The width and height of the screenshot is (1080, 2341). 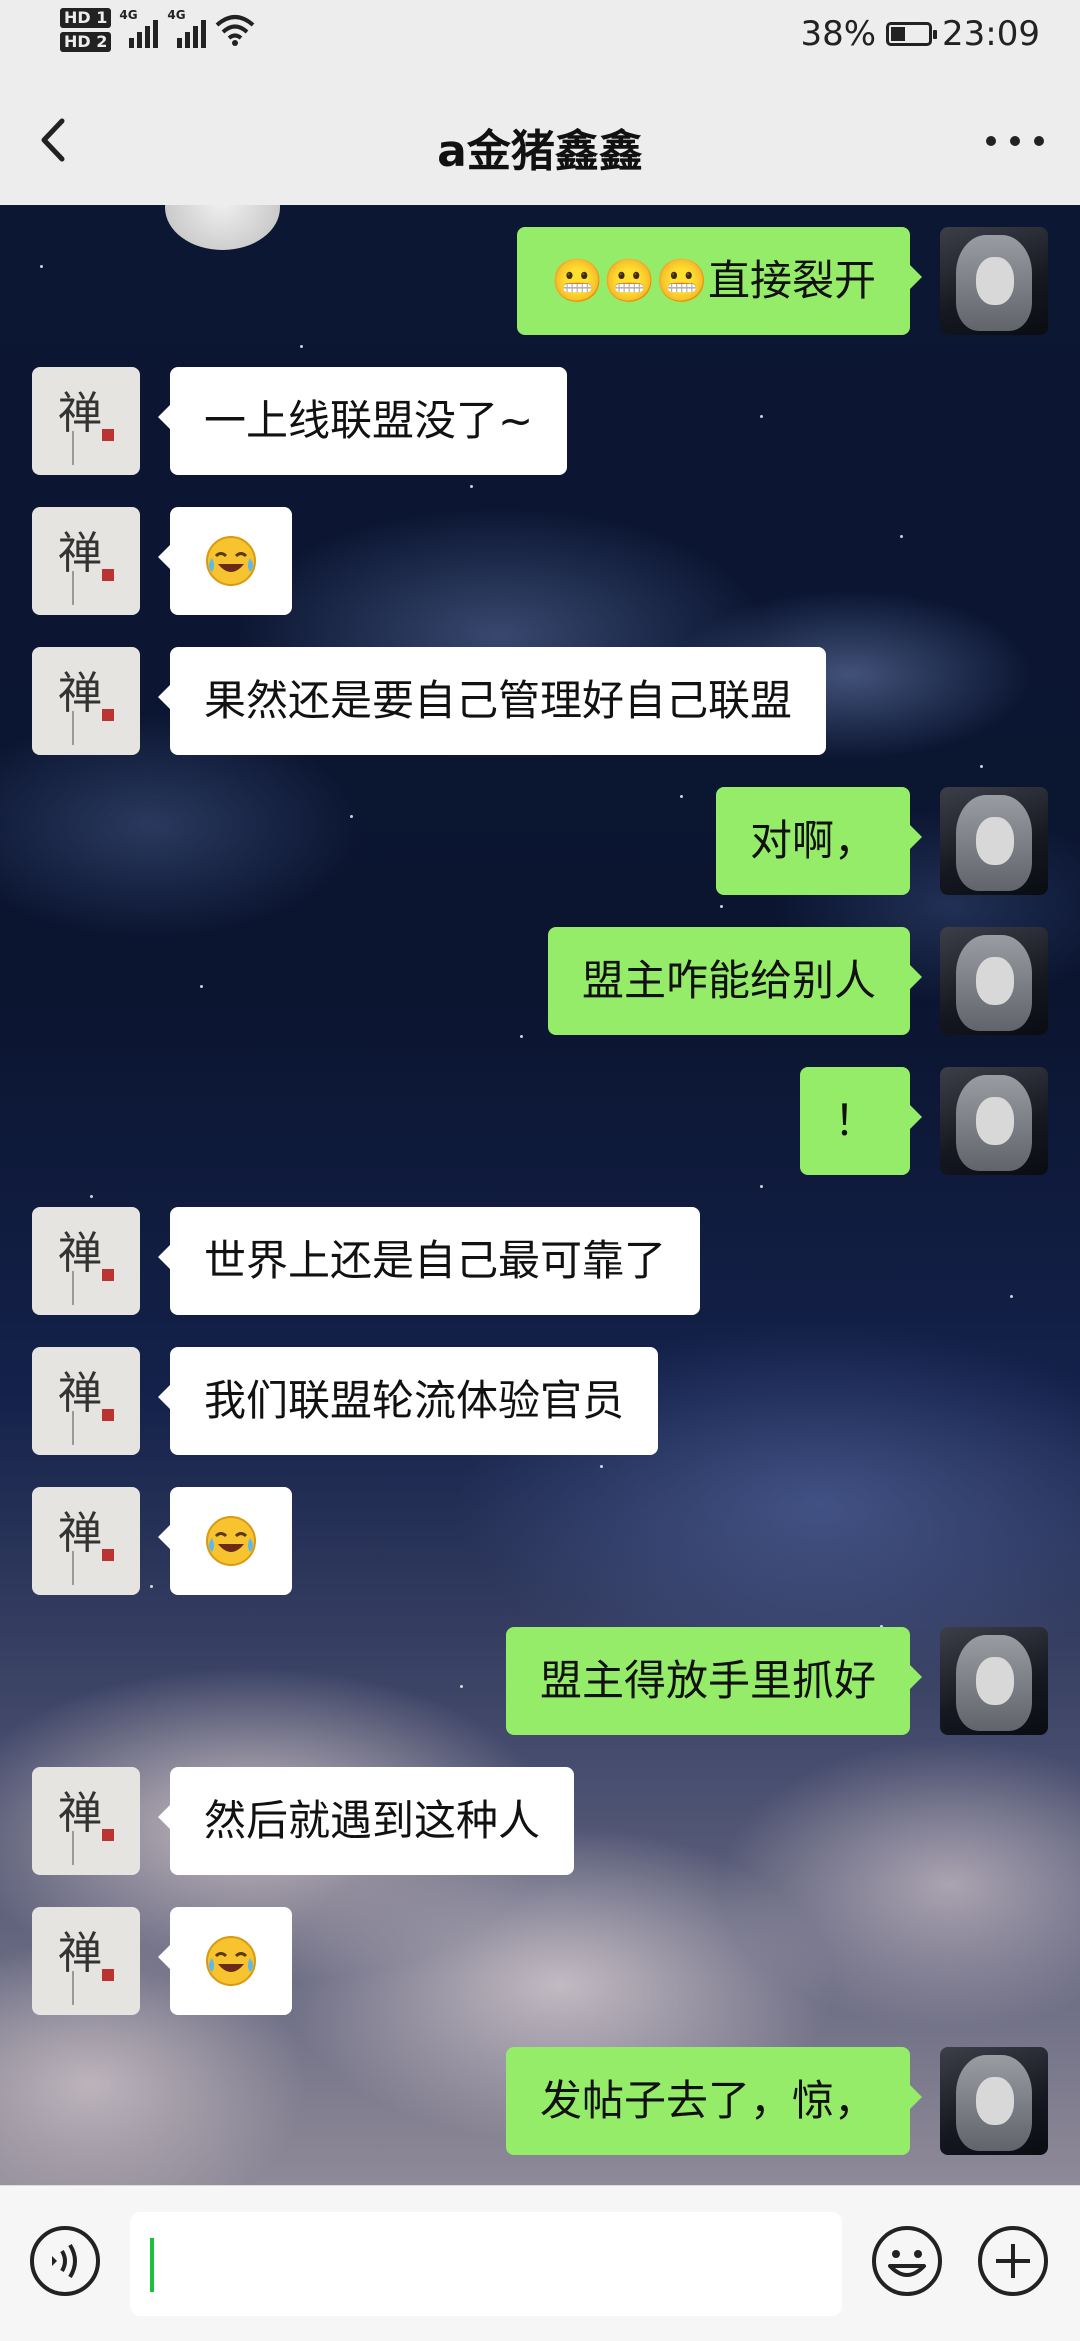 What do you see at coordinates (176, 15) in the screenshot?
I see `network-2-label: 4G` at bounding box center [176, 15].